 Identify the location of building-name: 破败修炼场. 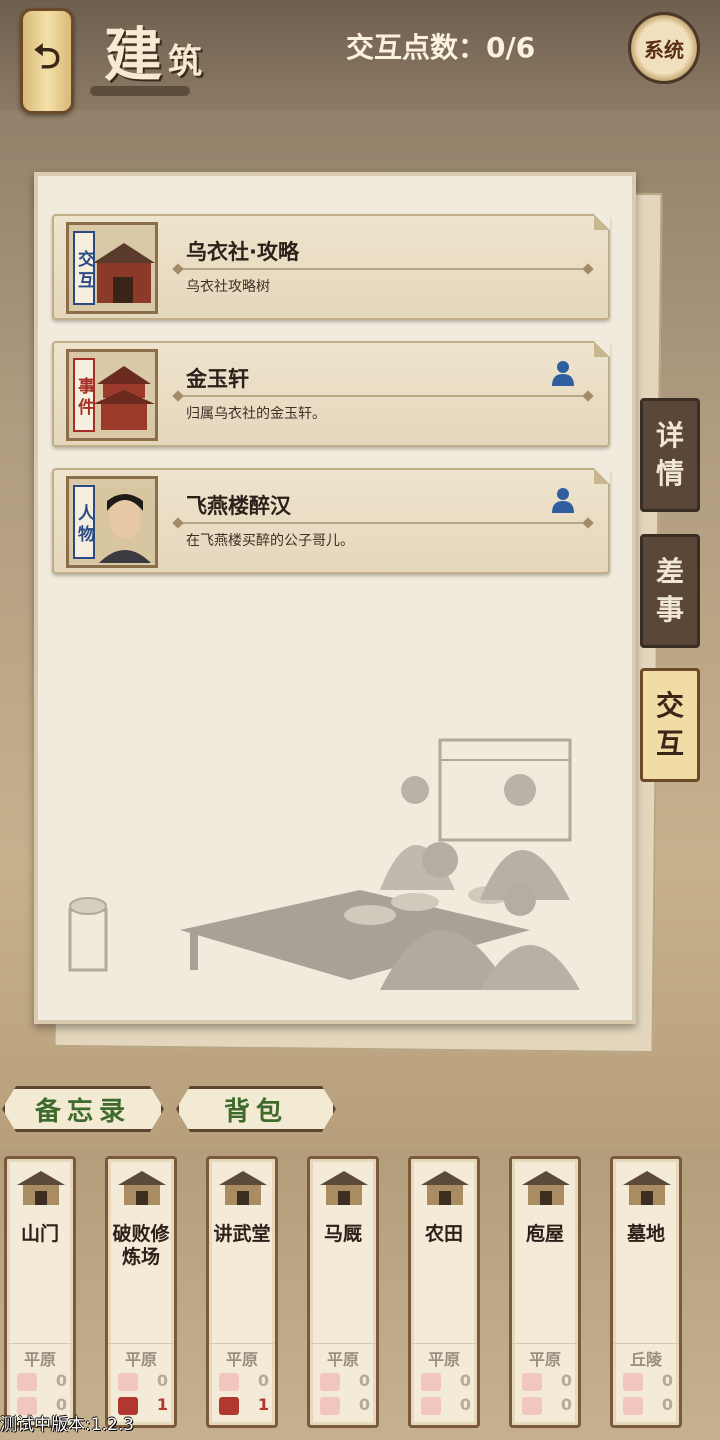
(141, 1245).